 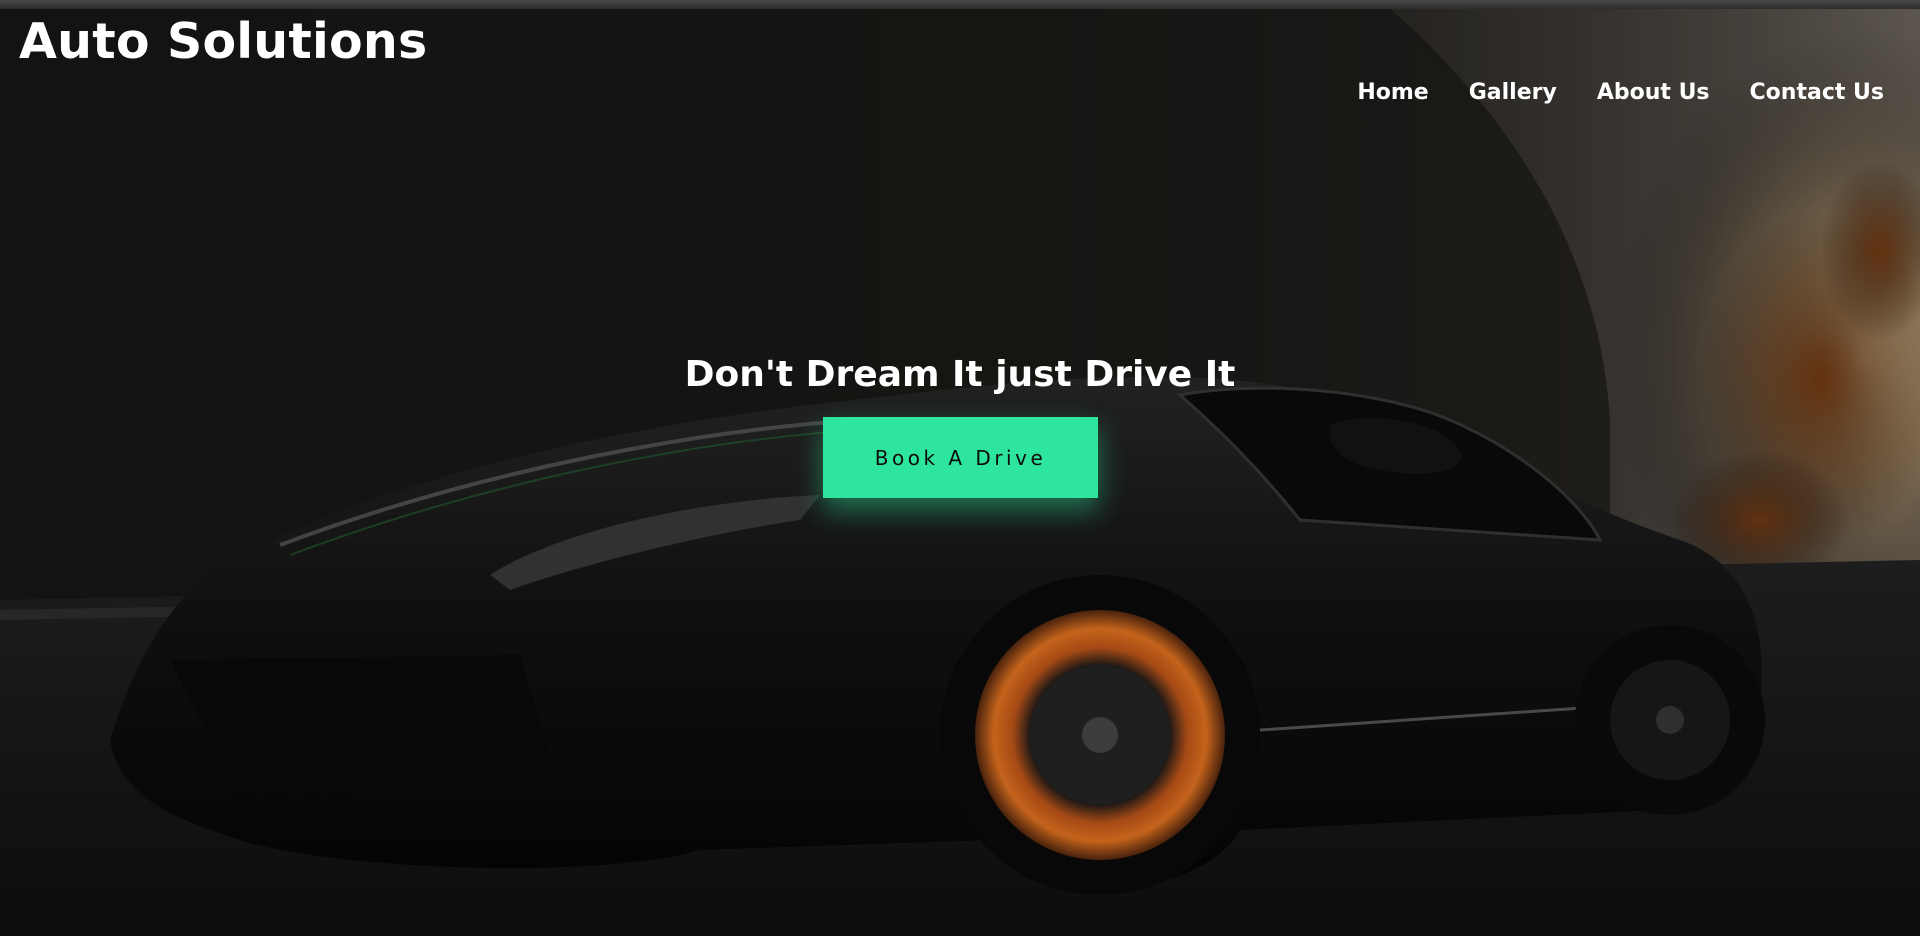 I want to click on hero-headline: Don't Dream It just Drive It, so click(x=960, y=374).